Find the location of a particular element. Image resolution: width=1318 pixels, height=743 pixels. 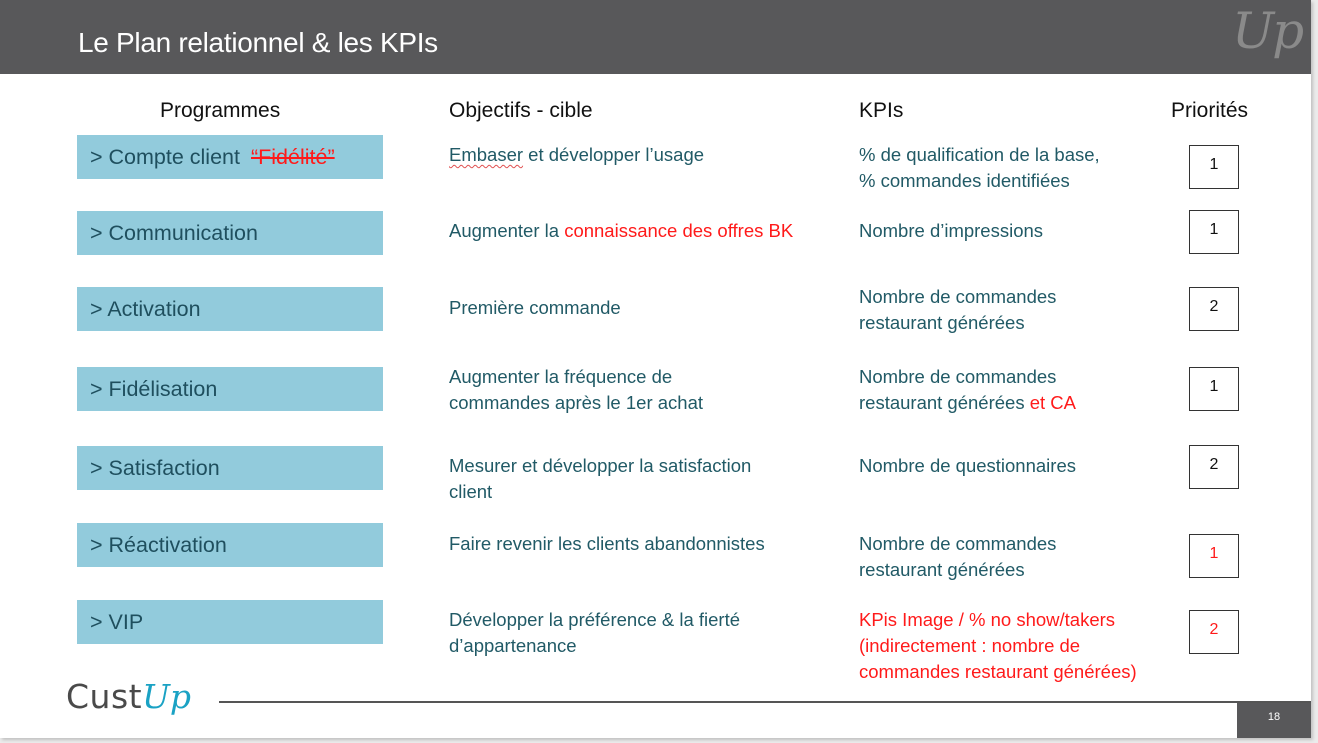

objectif-segment: et développer l’usage is located at coordinates (614, 154).